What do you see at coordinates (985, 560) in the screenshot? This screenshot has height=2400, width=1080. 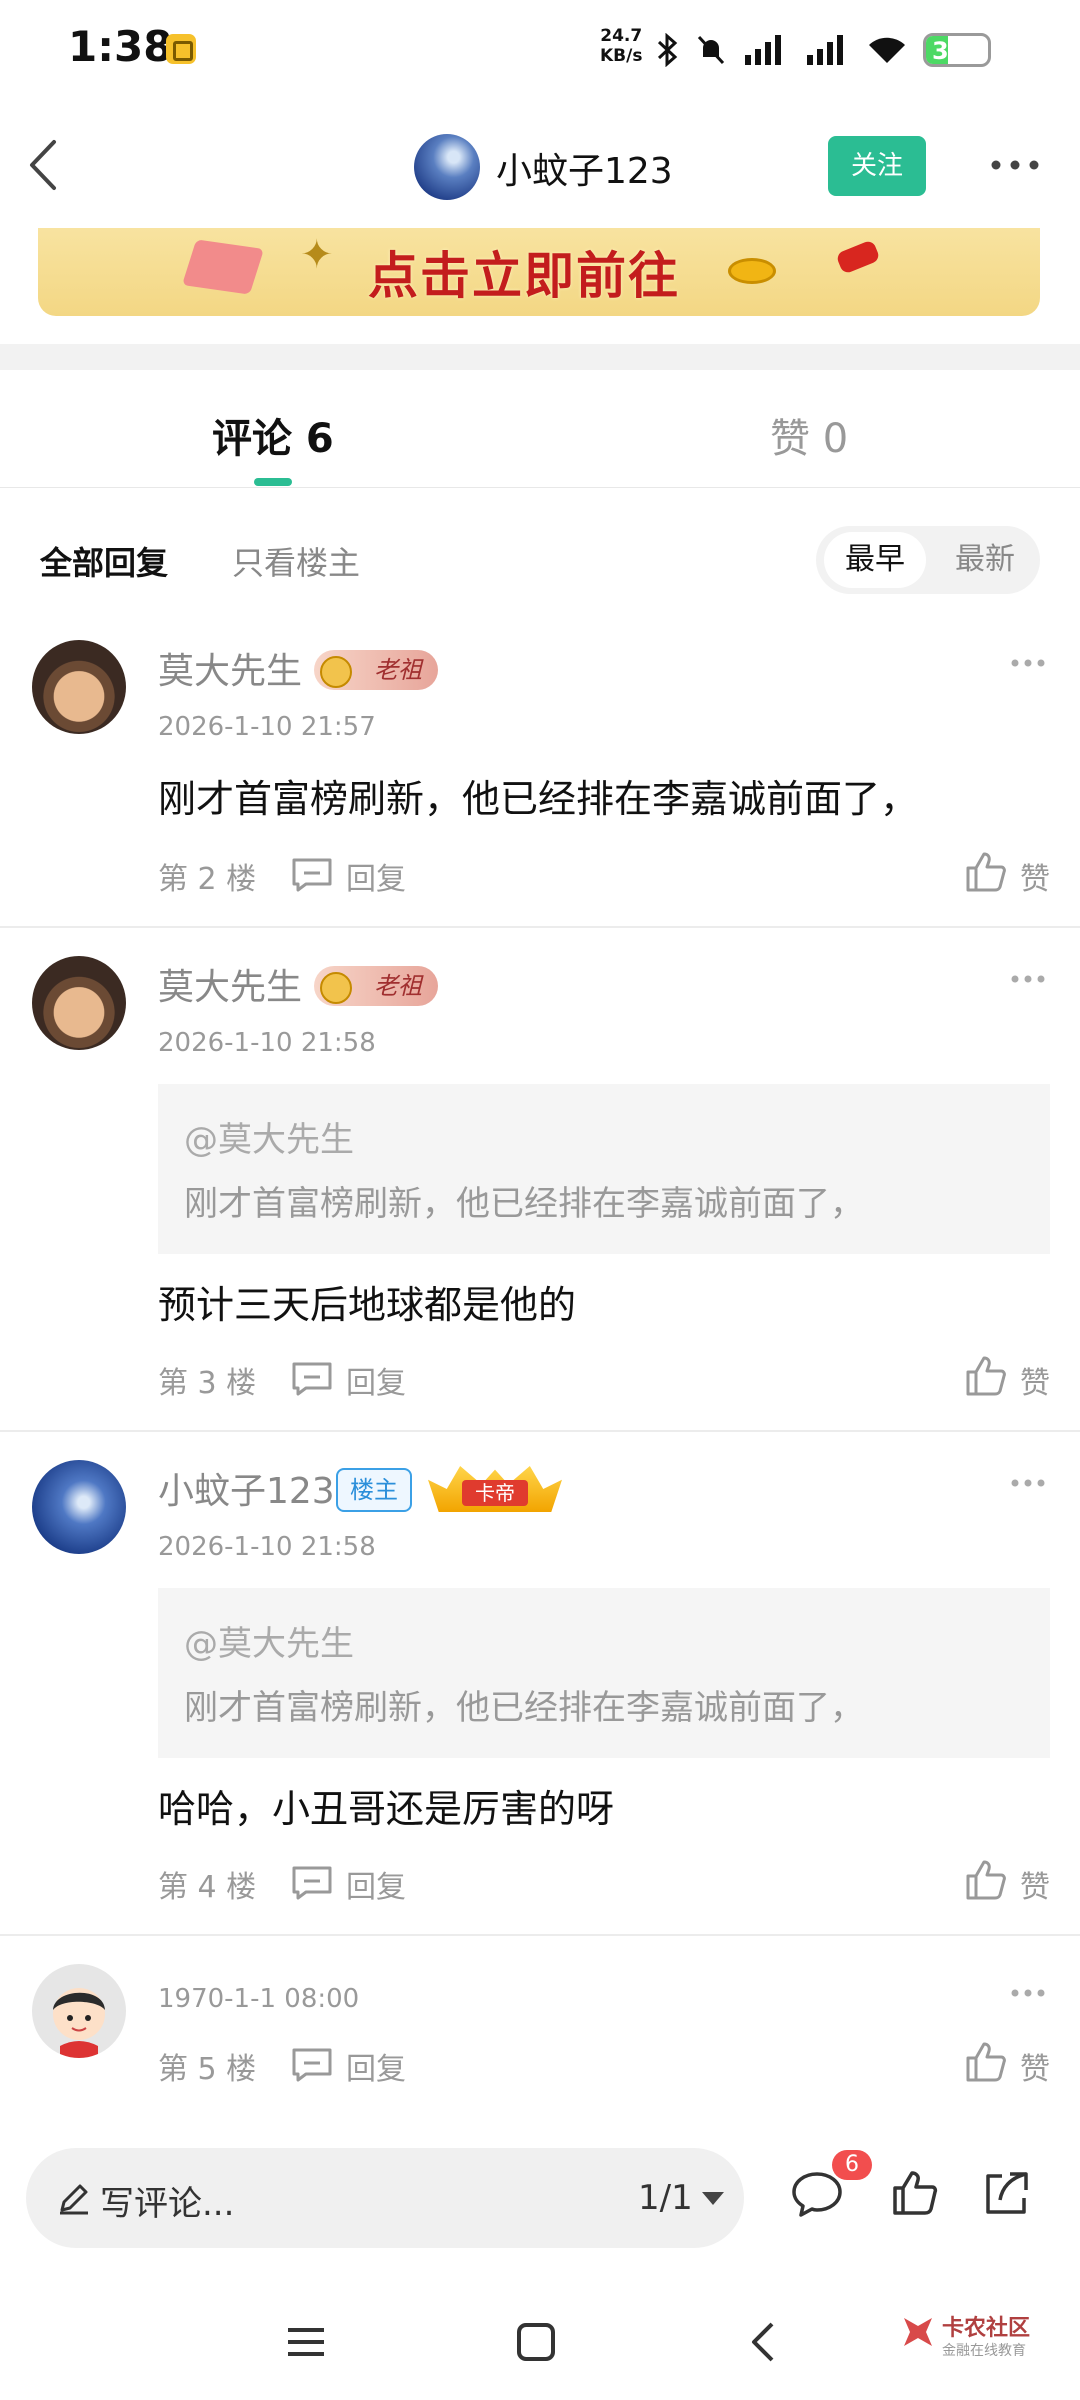 I see `sort-newest-button: 最新` at bounding box center [985, 560].